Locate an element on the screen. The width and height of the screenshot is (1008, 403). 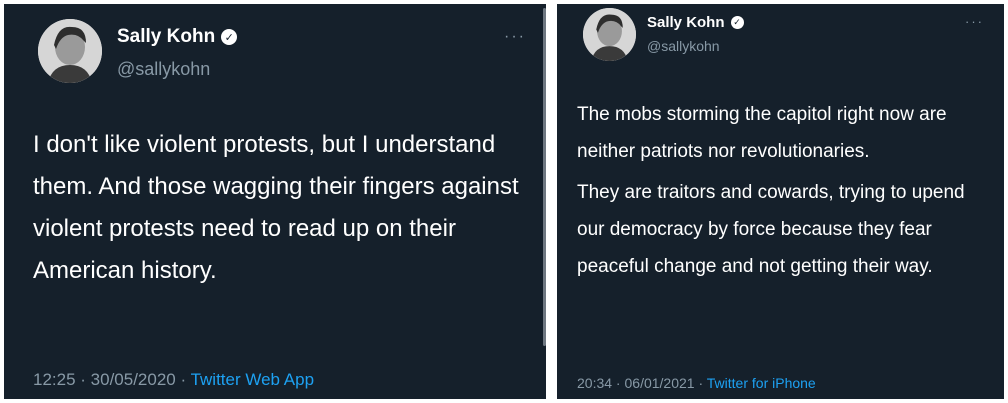
tweet-time: 12:25 is located at coordinates (54, 379).